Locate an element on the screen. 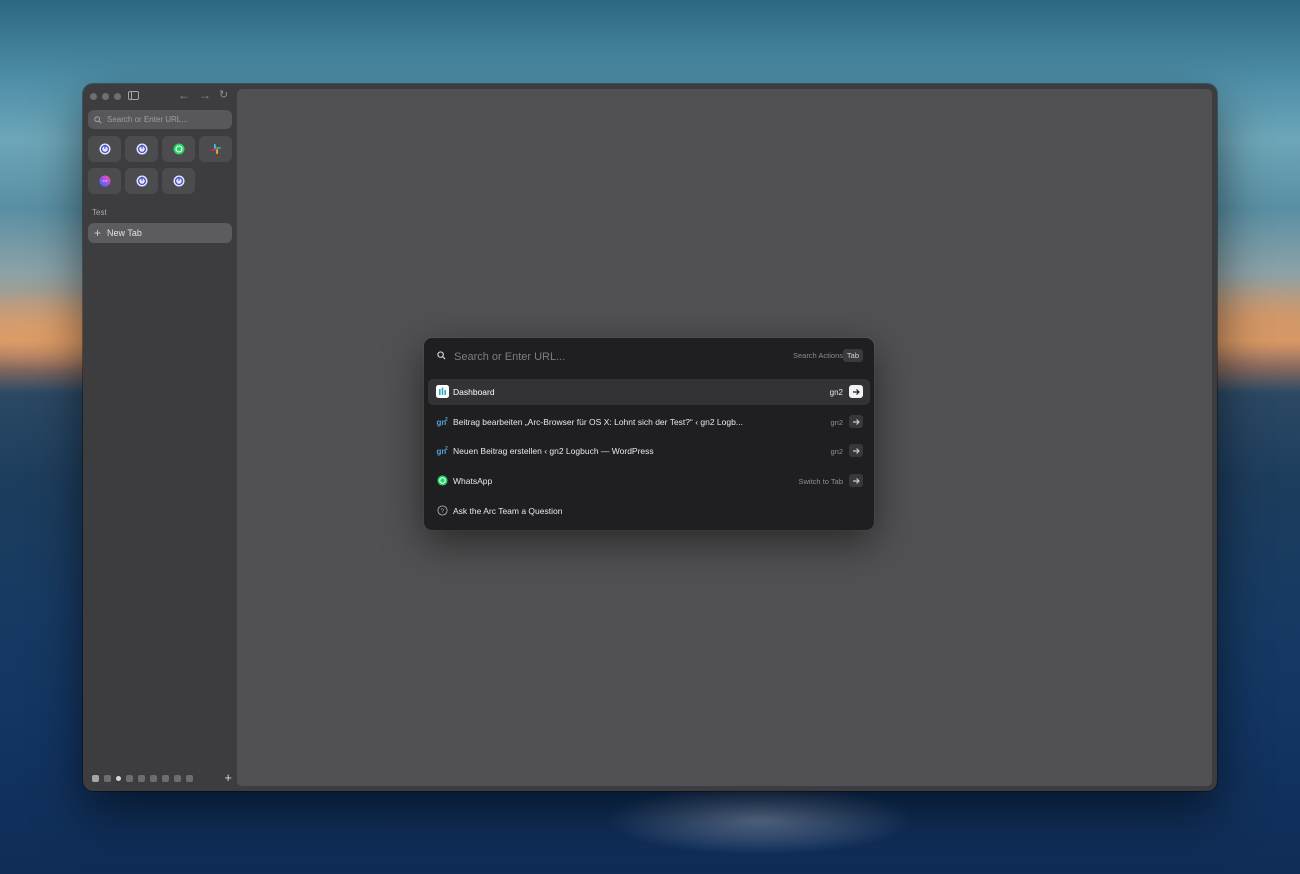 Image resolution: width=1300 pixels, height=874 pixels. forward-arrow-icon: → is located at coordinates (205, 95).